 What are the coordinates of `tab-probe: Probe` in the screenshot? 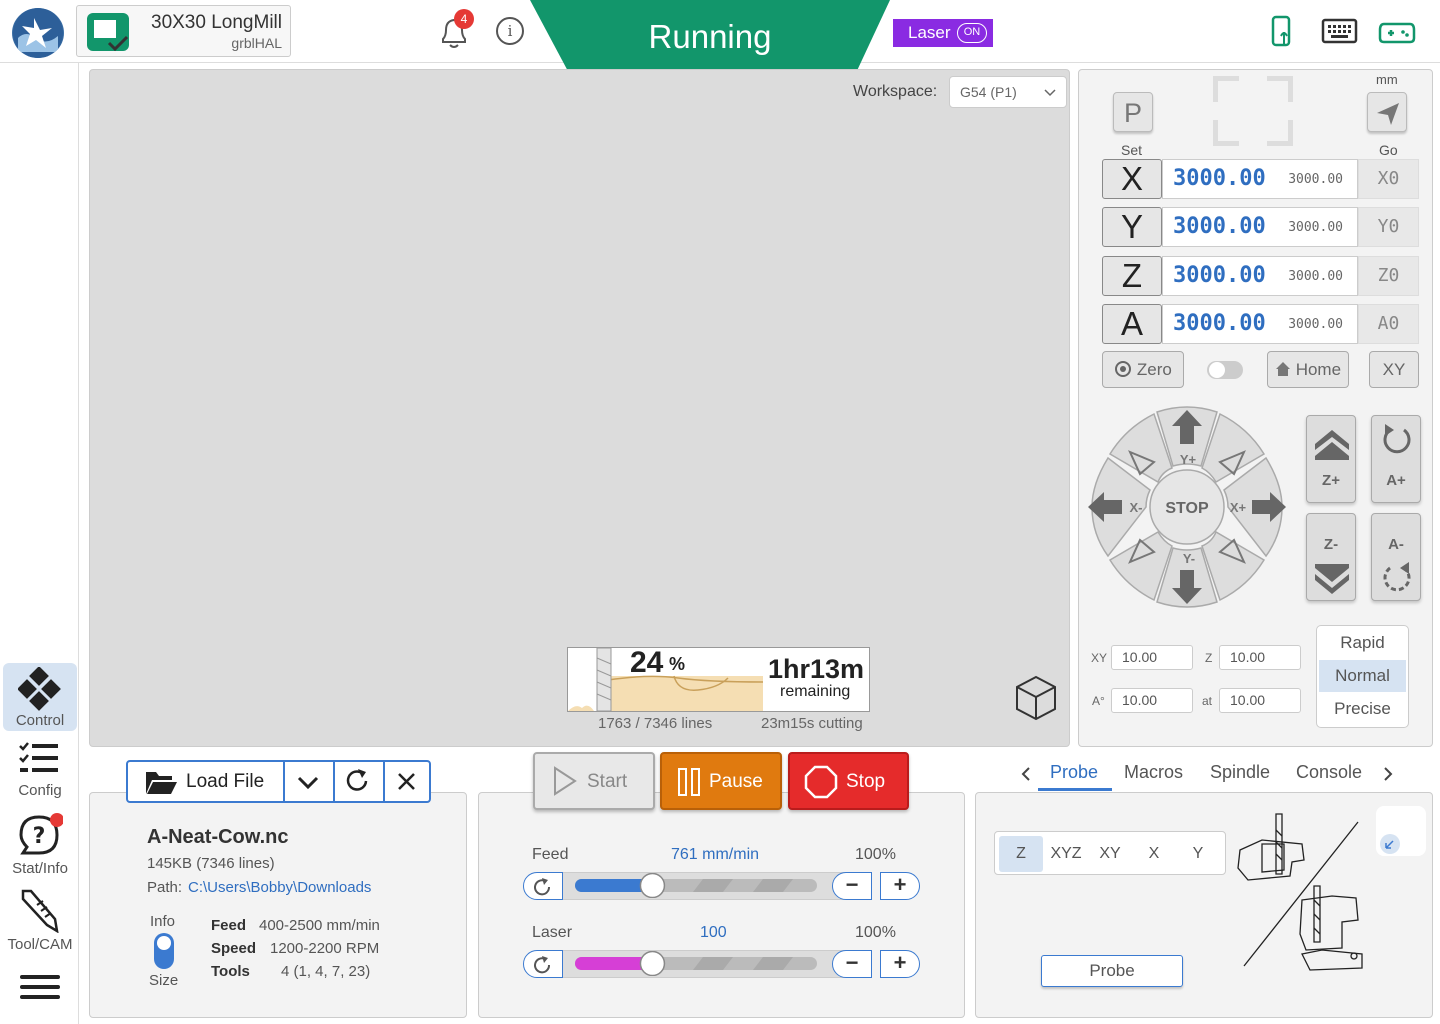 It's located at (1074, 772).